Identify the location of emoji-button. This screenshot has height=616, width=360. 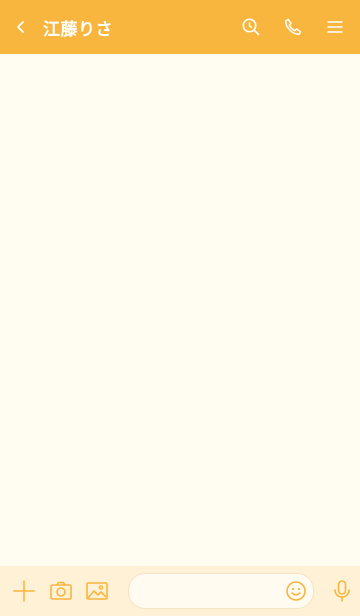
(296, 591).